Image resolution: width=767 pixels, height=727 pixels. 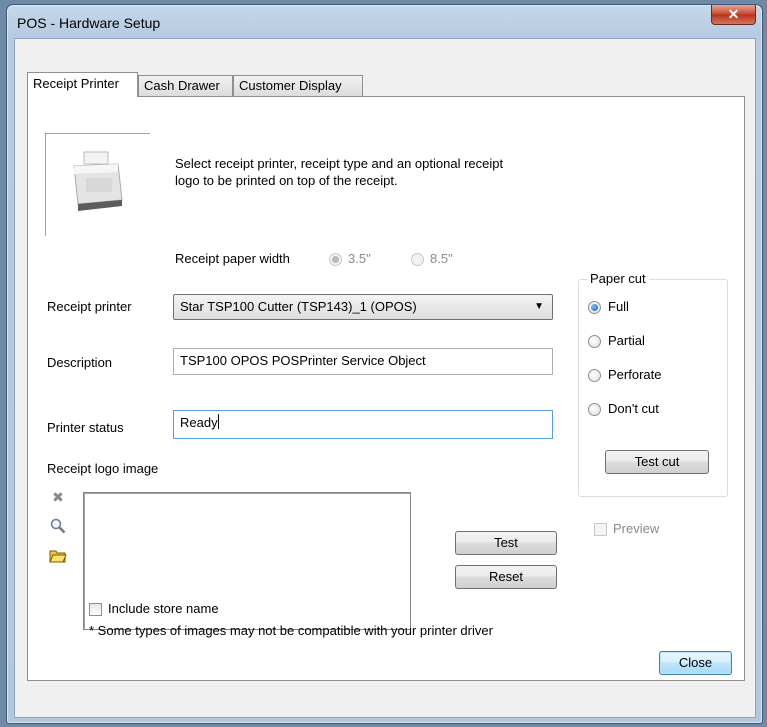 I want to click on window-close-button: ✕, so click(x=733, y=15).